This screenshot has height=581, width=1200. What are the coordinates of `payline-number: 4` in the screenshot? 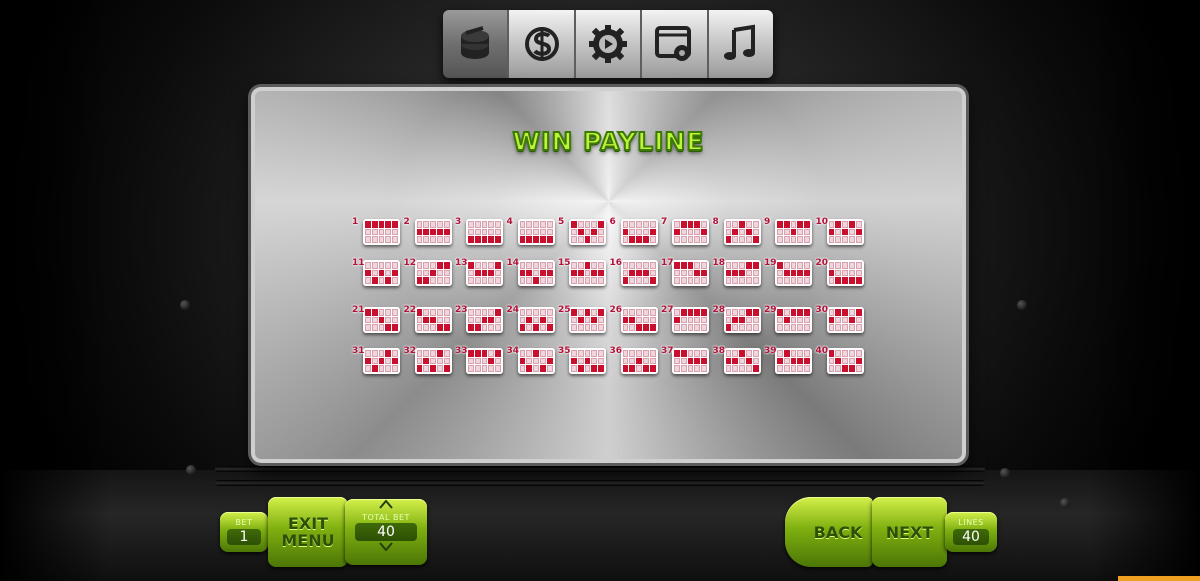 It's located at (509, 222).